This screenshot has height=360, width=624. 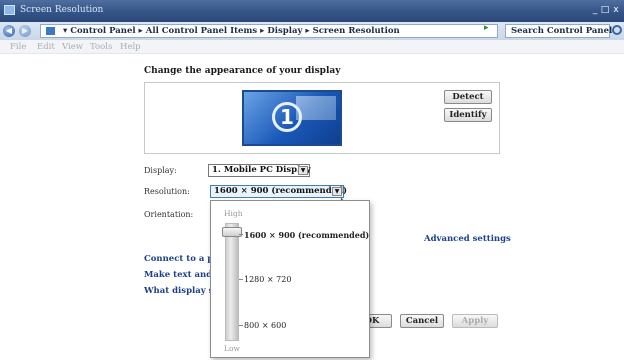 What do you see at coordinates (468, 115) in the screenshot?
I see `identify-button: Identify` at bounding box center [468, 115].